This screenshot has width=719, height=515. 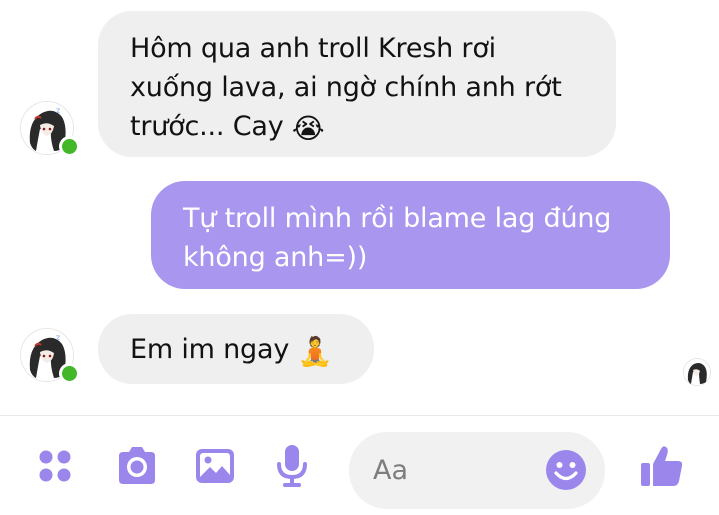 I want to click on emoji-icon, so click(x=566, y=470).